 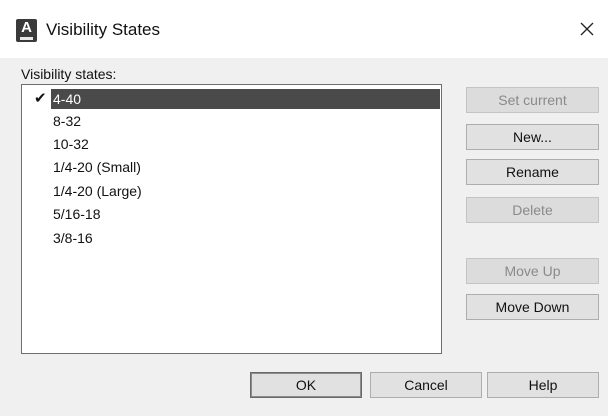 I want to click on move-up-button: Move Up, so click(x=532, y=271).